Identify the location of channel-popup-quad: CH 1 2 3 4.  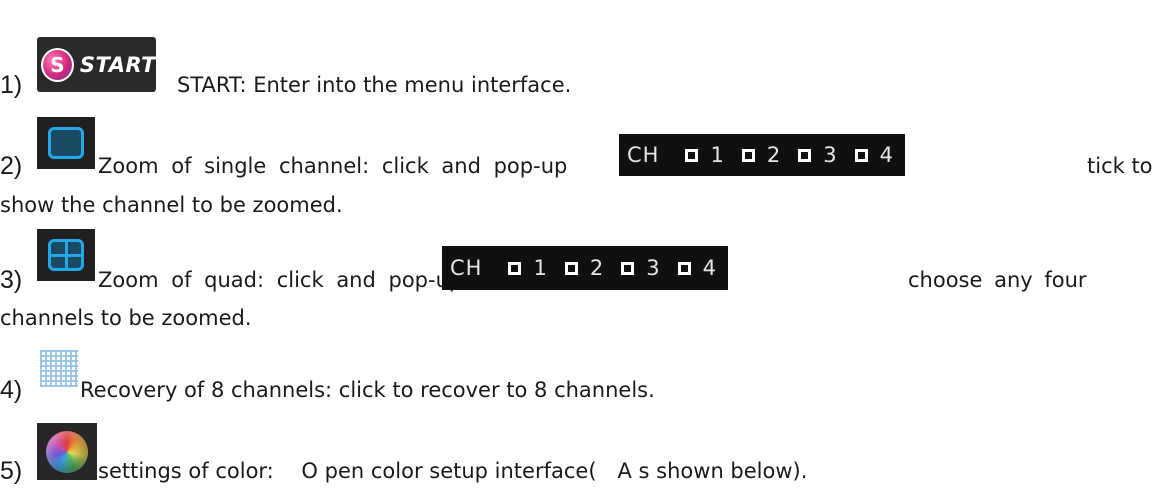
(585, 268).